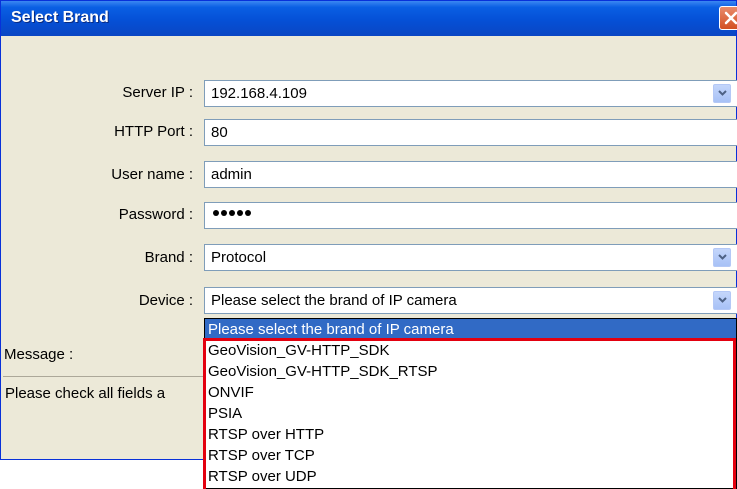 The image size is (737, 489). What do you see at coordinates (470, 434) in the screenshot?
I see `dropdown-option: RTSP over HTTP` at bounding box center [470, 434].